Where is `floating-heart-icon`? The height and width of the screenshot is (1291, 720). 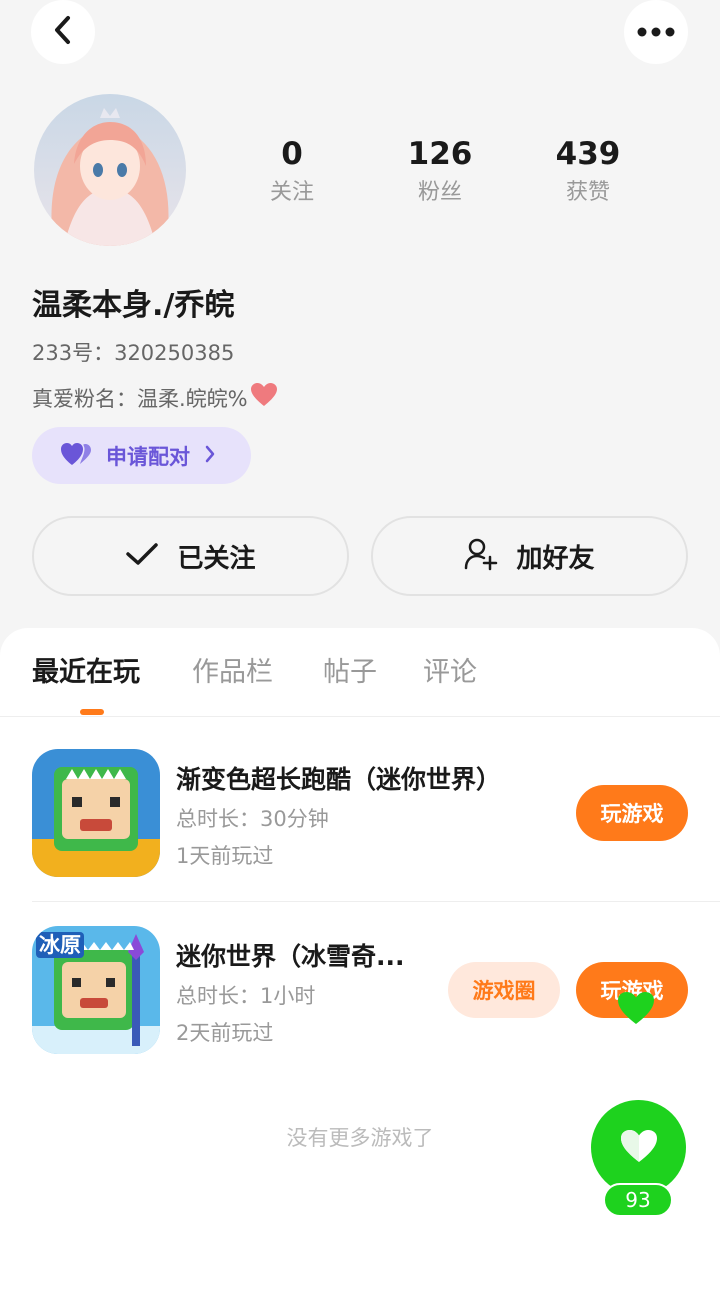
floating-heart-icon is located at coordinates (636, 1010).